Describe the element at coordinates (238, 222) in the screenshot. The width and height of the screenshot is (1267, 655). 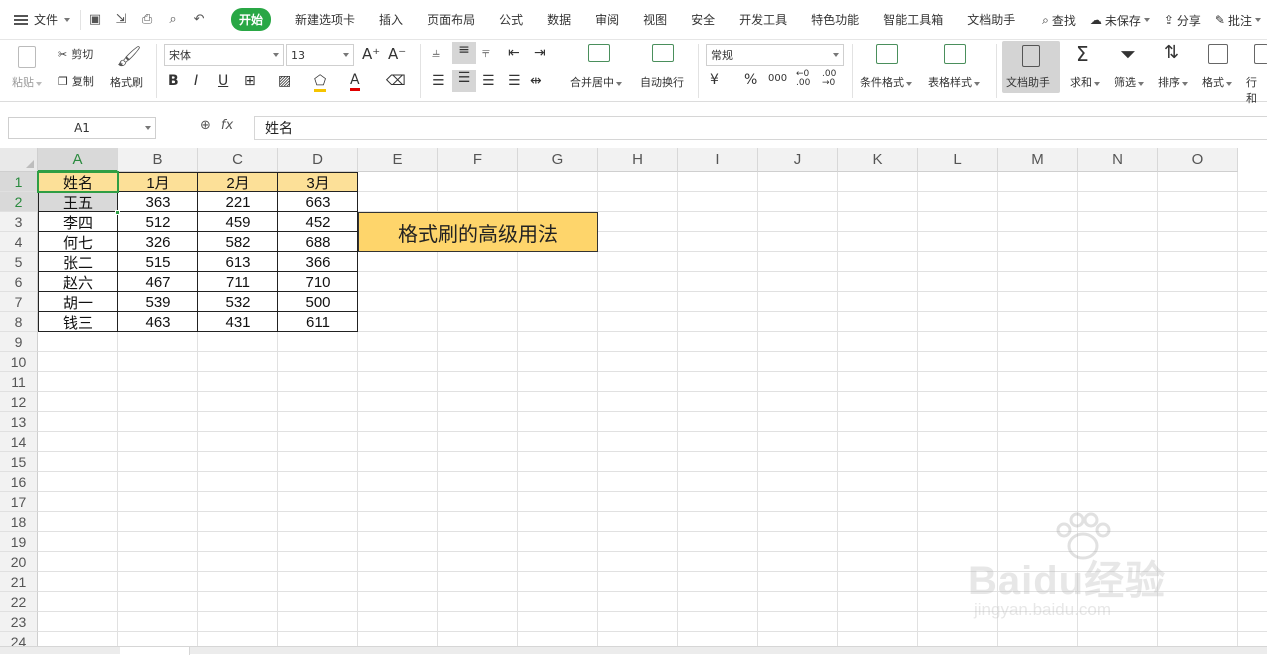
I see `value-cell: 459` at that location.